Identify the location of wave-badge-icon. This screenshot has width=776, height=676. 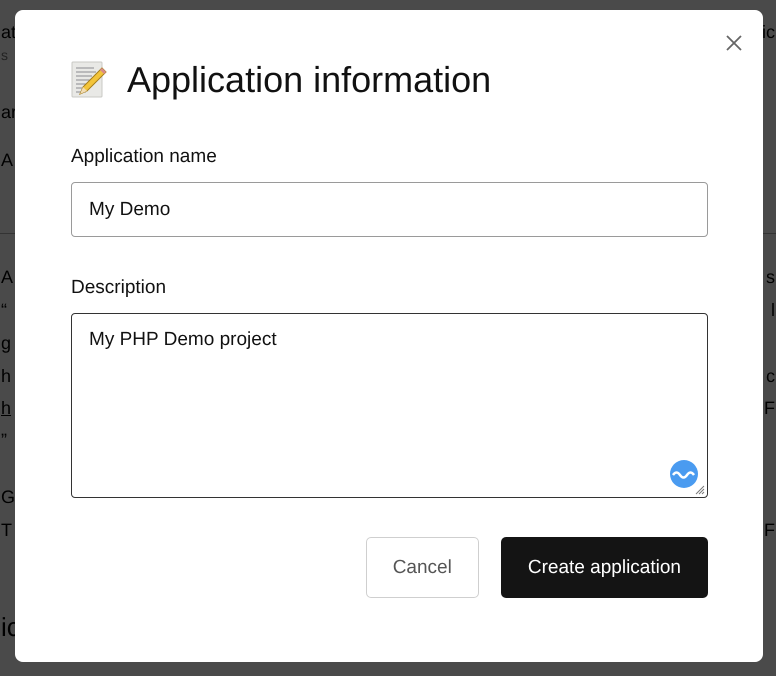
(684, 474).